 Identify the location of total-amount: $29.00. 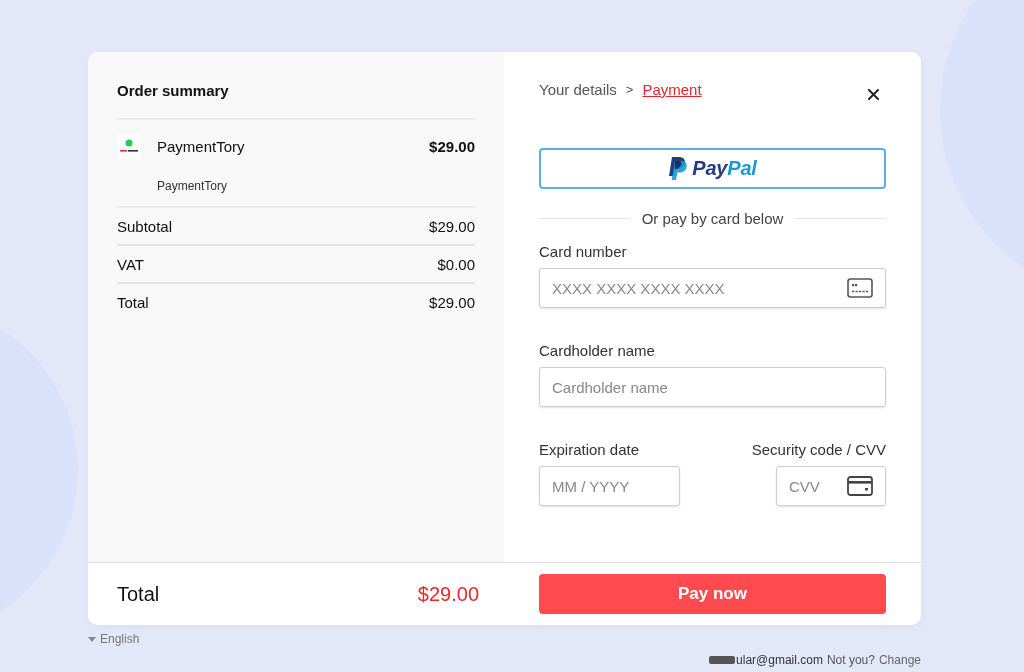
(448, 594).